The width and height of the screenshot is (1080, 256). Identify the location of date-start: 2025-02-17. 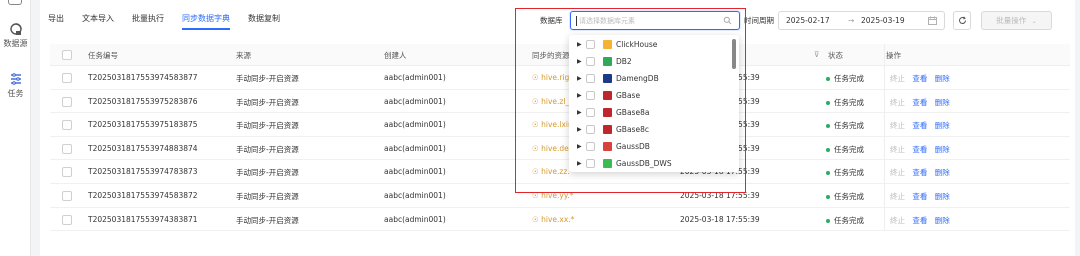
(808, 20).